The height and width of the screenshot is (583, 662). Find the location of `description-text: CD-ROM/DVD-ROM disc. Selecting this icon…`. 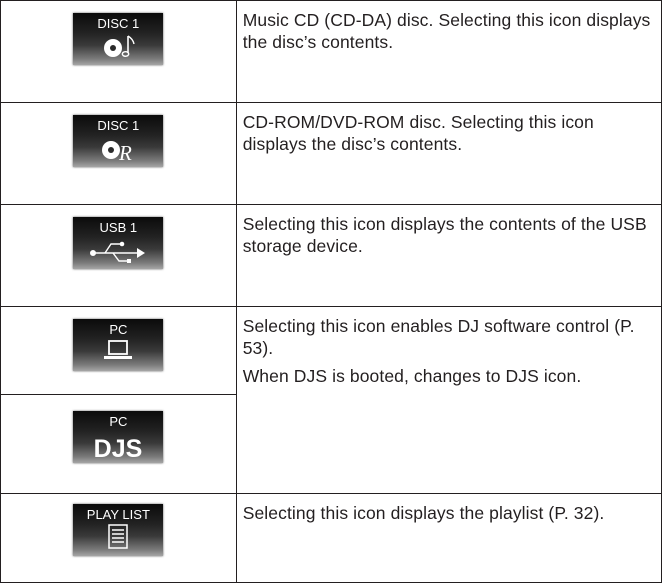

description-text: CD-ROM/DVD-ROM disc. Selecting this icon… is located at coordinates (418, 133).